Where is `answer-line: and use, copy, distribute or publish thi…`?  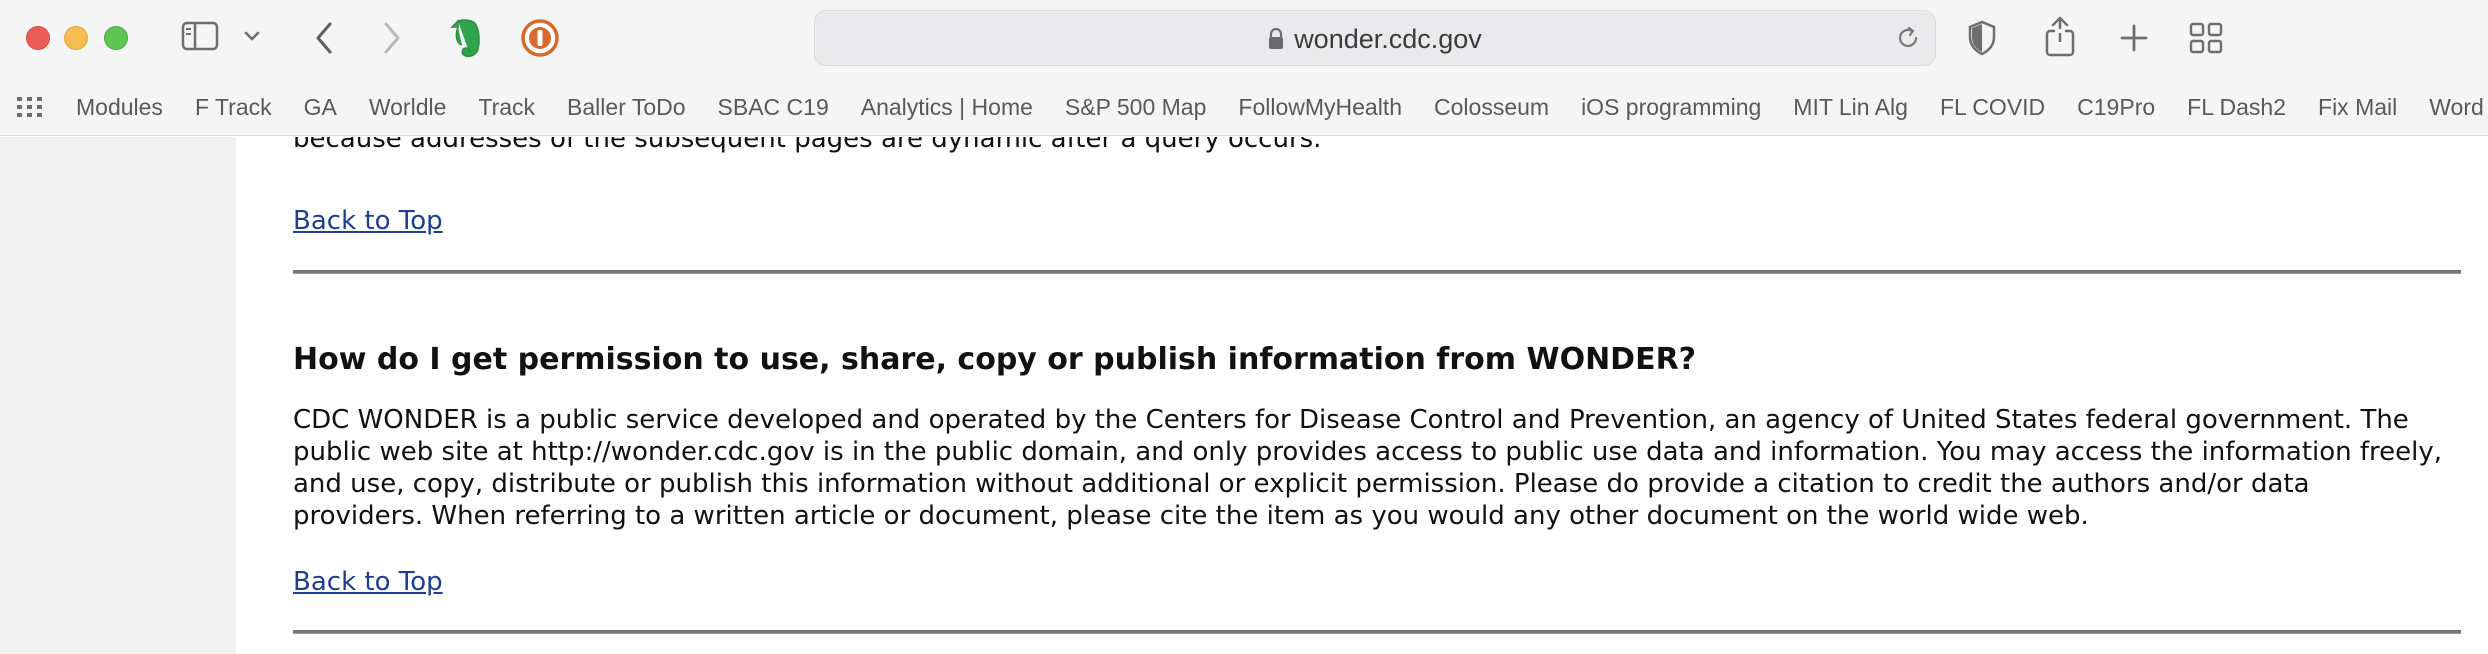
answer-line: and use, copy, distribute or publish thi… is located at coordinates (1301, 484).